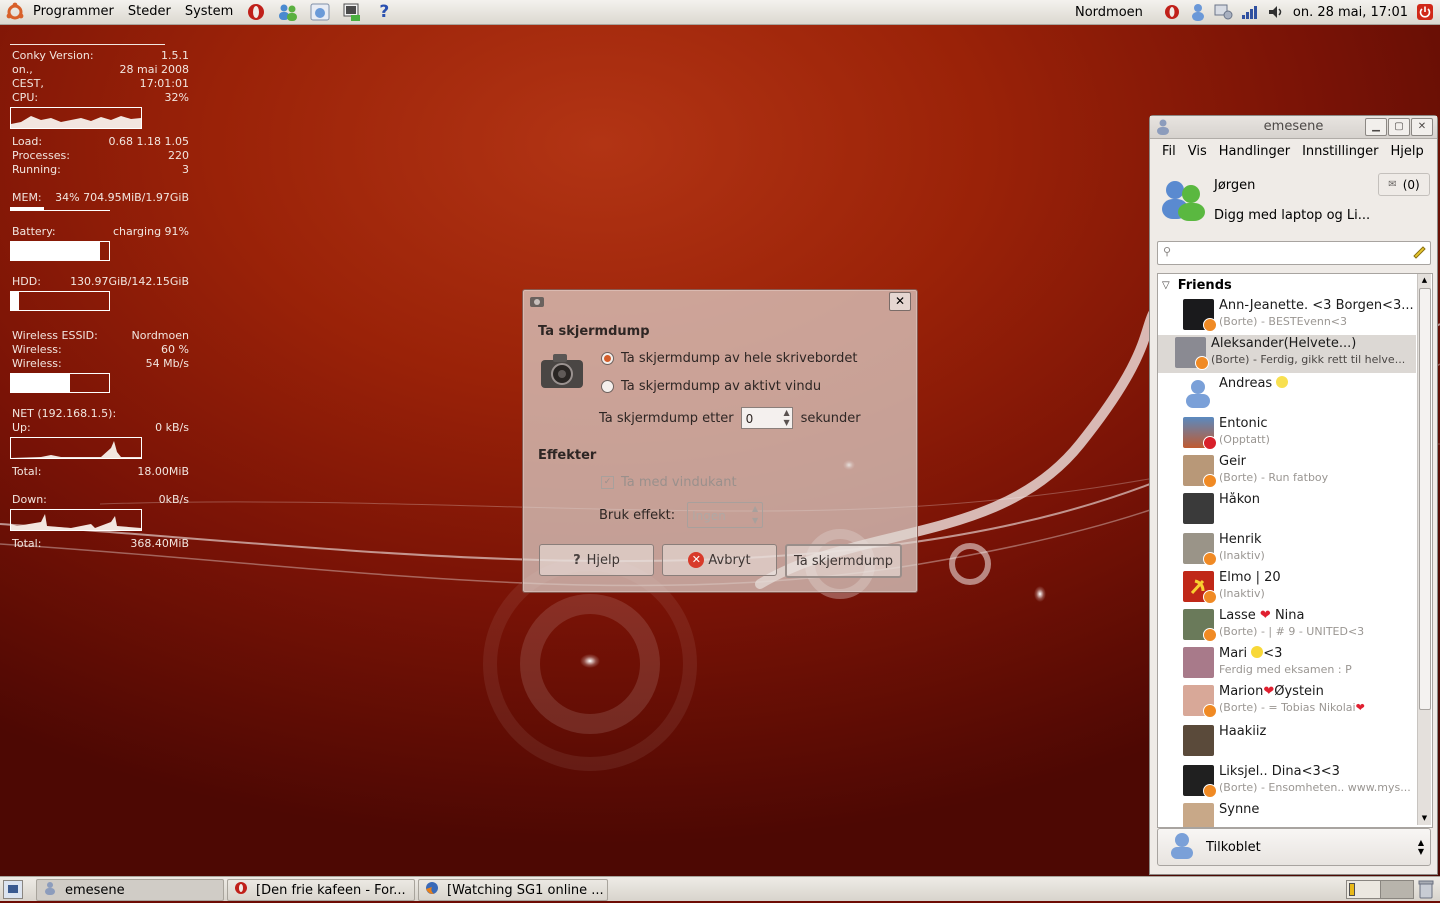 This screenshot has height=903, width=1440. I want to click on ubuntu-logo-icon, so click(15, 12).